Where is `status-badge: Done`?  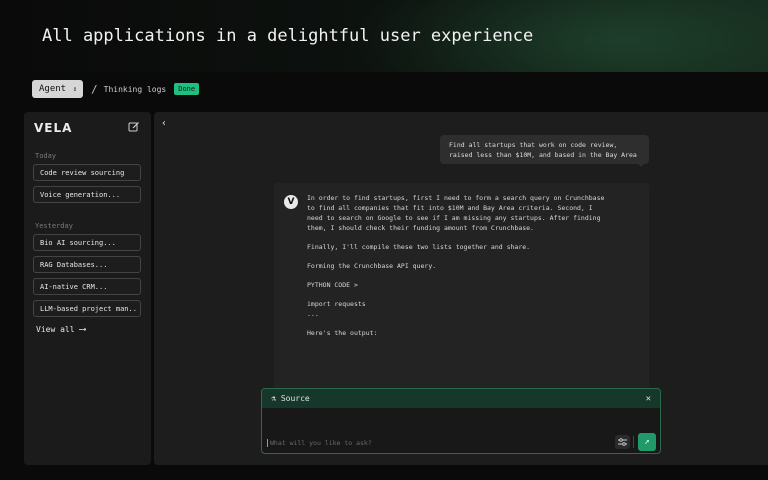
status-badge: Done is located at coordinates (187, 89).